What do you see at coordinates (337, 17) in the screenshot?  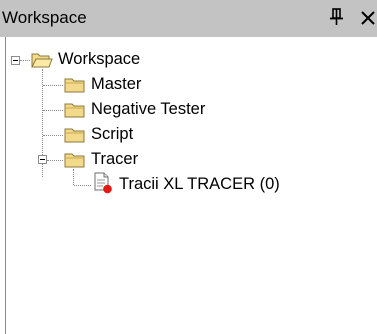 I see `pin-icon` at bounding box center [337, 17].